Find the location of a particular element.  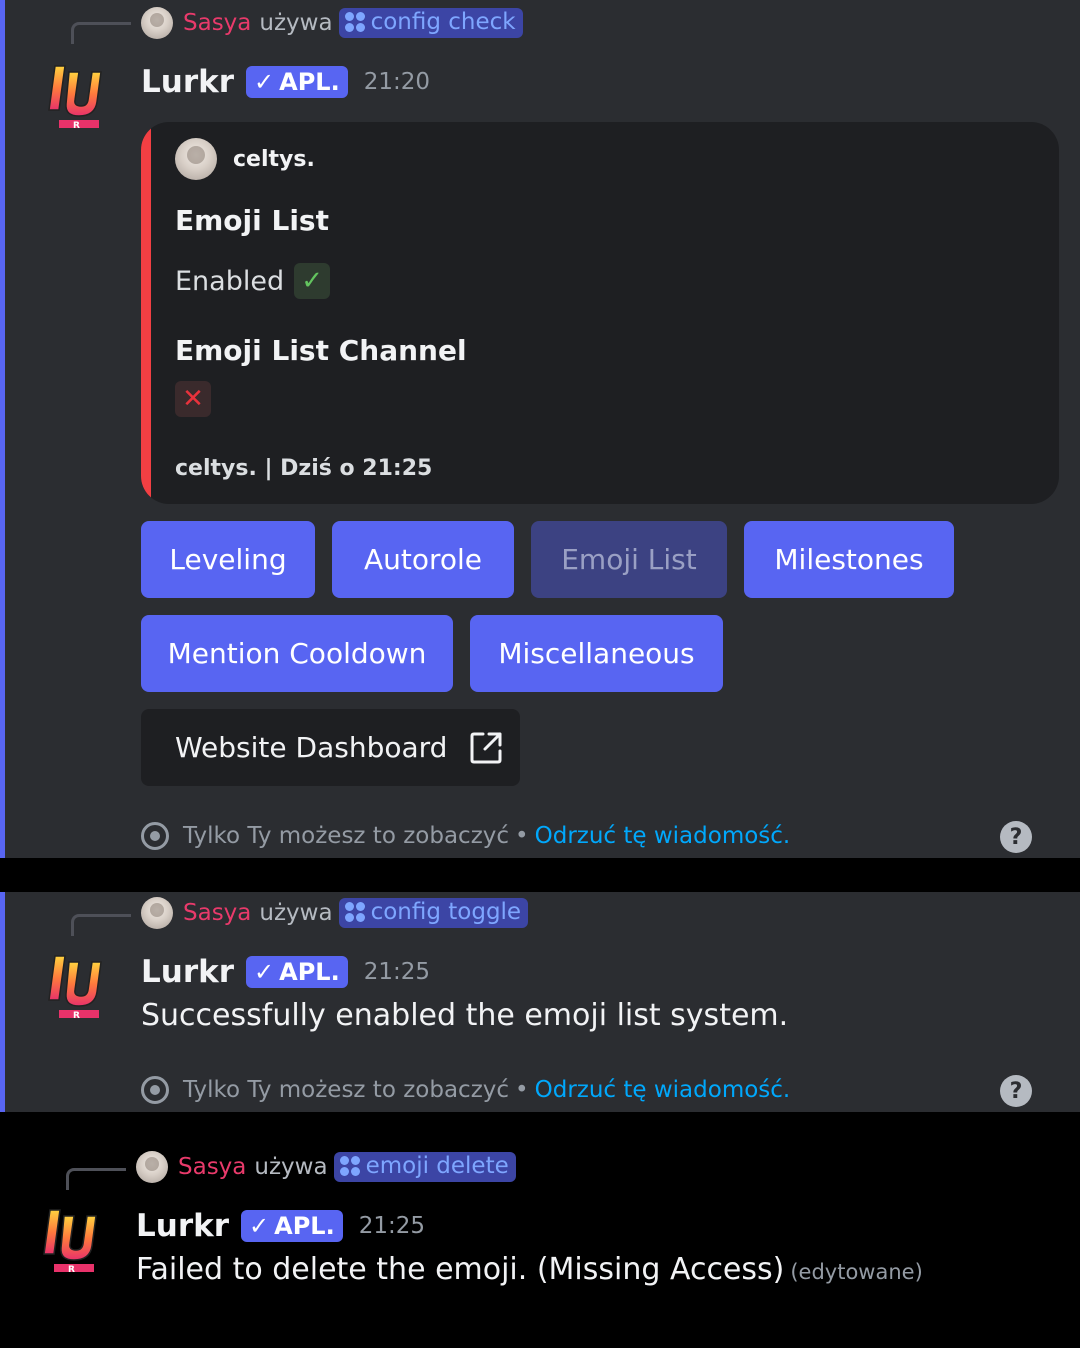

embed-author: celtys. is located at coordinates (245, 159).